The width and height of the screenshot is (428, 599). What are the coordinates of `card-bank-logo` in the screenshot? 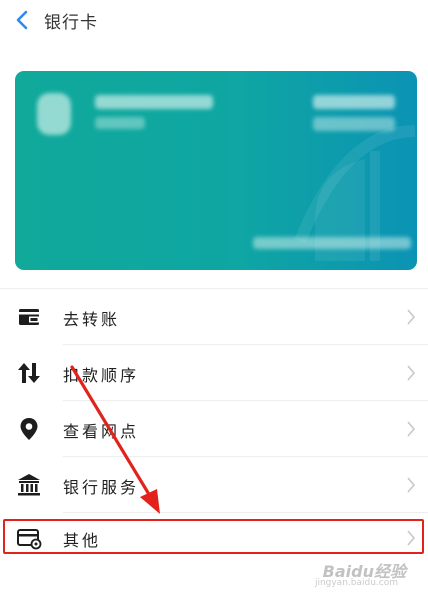 It's located at (54, 114).